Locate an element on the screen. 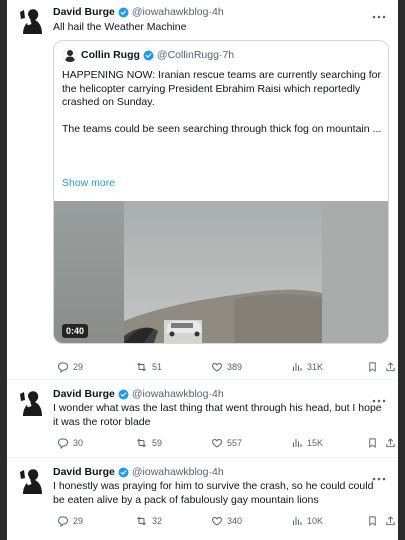 Image resolution: width=405 pixels, height=540 pixels. like-count: 389 is located at coordinates (235, 367).